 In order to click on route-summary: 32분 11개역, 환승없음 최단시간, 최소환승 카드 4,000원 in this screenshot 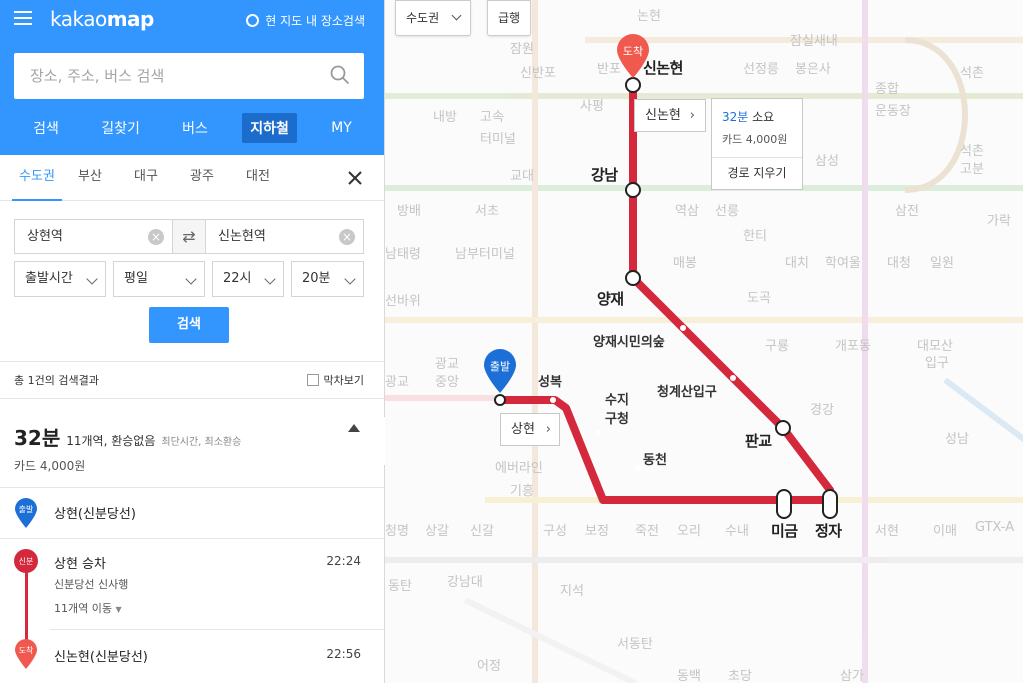, I will do `click(127, 448)`.